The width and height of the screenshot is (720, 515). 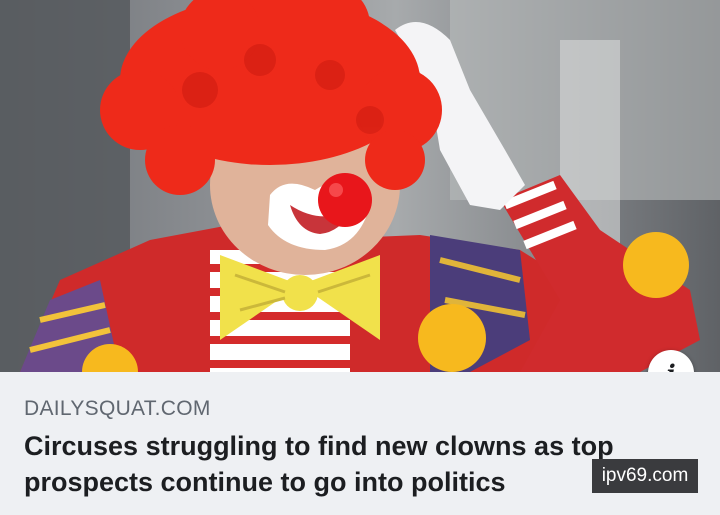 What do you see at coordinates (452, 338) in the screenshot?
I see `pompom-shape` at bounding box center [452, 338].